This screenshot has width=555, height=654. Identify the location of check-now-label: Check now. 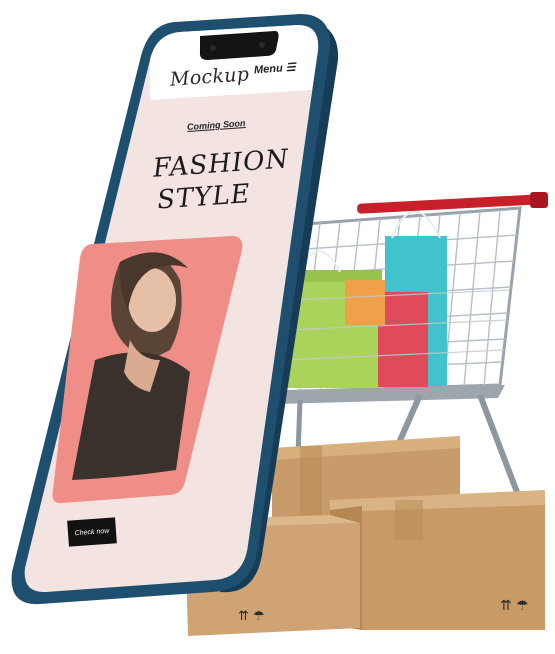
(92, 532).